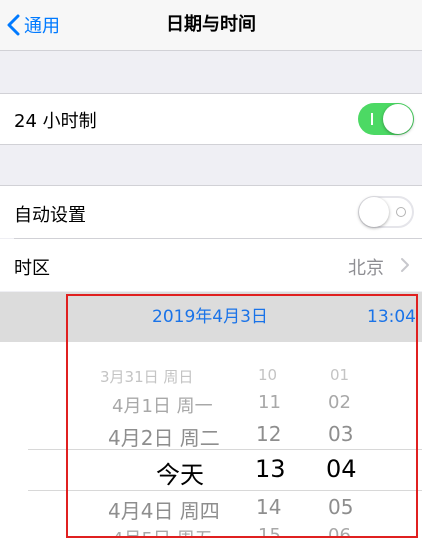 Image resolution: width=422 pixels, height=538 pixels. Describe the element at coordinates (341, 507) in the screenshot. I see `picker-minute: 05` at that location.